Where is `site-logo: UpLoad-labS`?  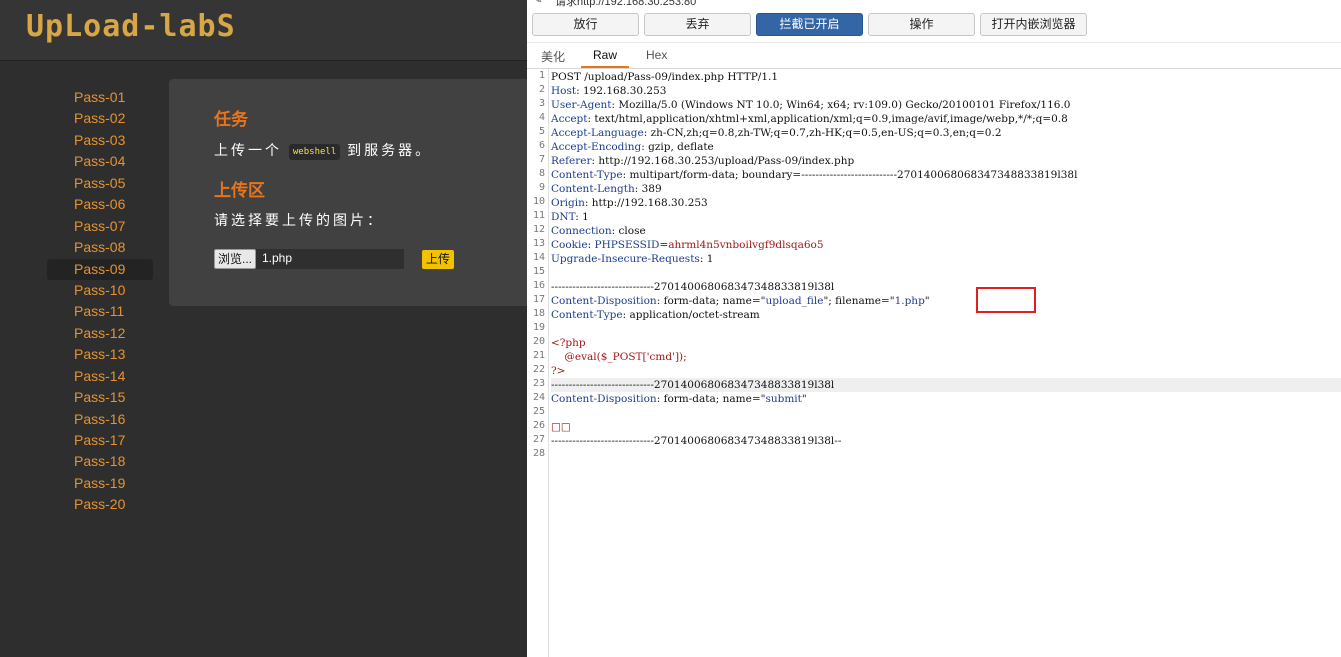
site-logo: UpLoad-labS is located at coordinates (131, 26).